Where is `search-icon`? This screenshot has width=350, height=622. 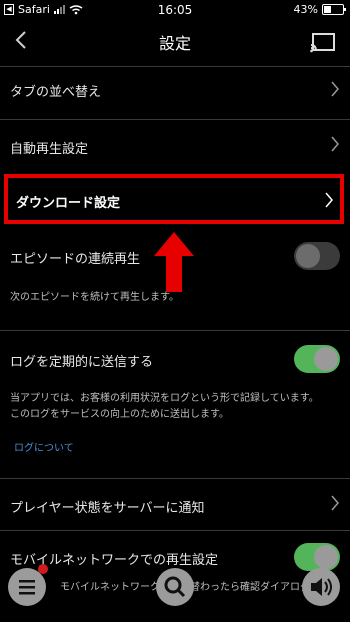 search-icon is located at coordinates (175, 587).